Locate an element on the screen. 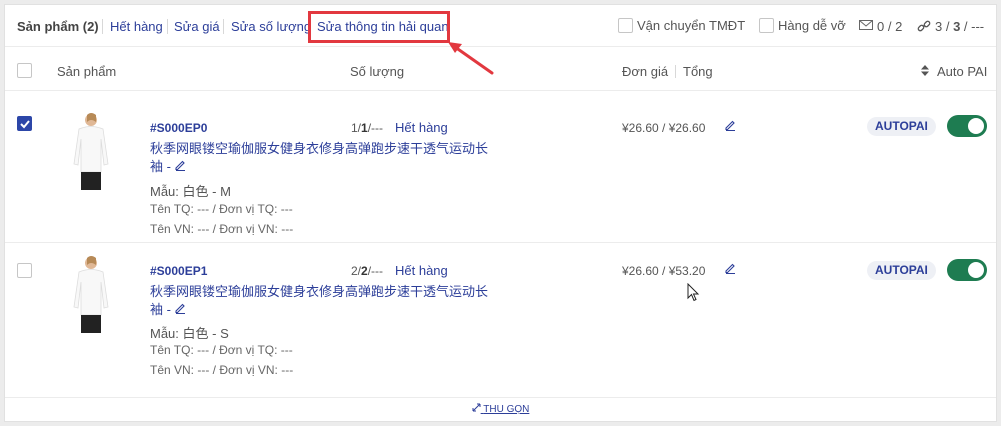 The width and height of the screenshot is (1001, 426). envelope-icon is located at coordinates (866, 26).